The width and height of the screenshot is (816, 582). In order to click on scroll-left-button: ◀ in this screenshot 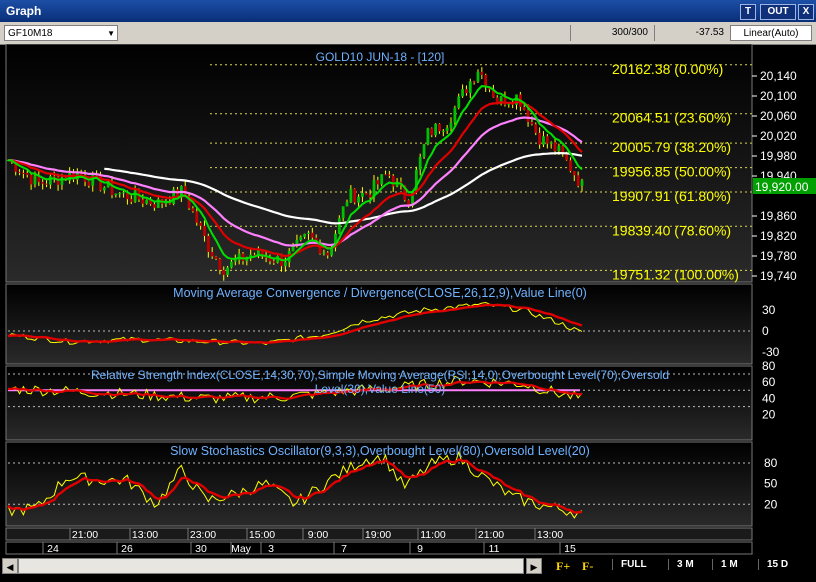, I will do `click(10, 566)`.